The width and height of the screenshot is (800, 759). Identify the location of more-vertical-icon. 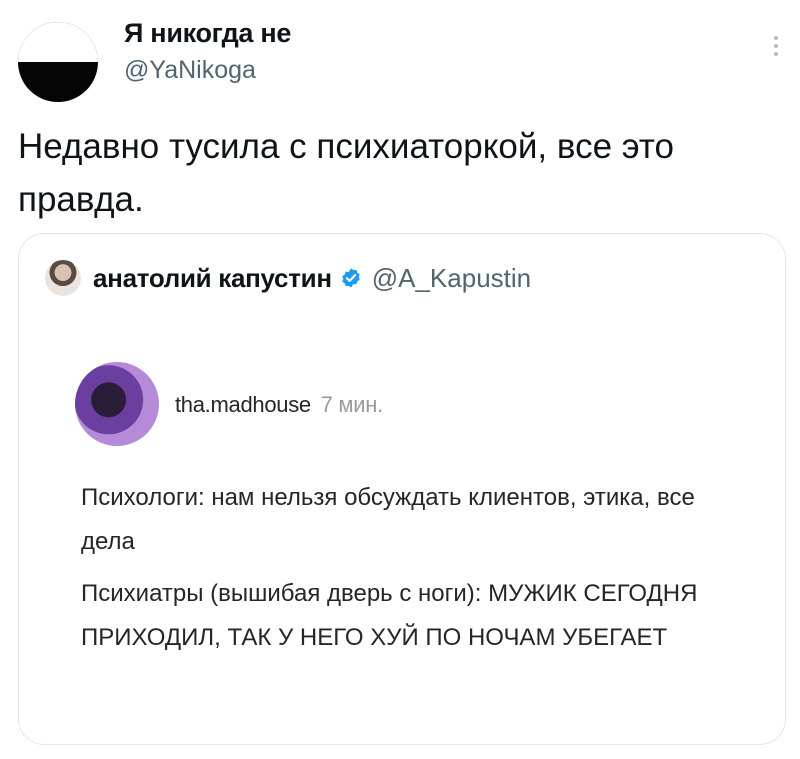
(776, 47).